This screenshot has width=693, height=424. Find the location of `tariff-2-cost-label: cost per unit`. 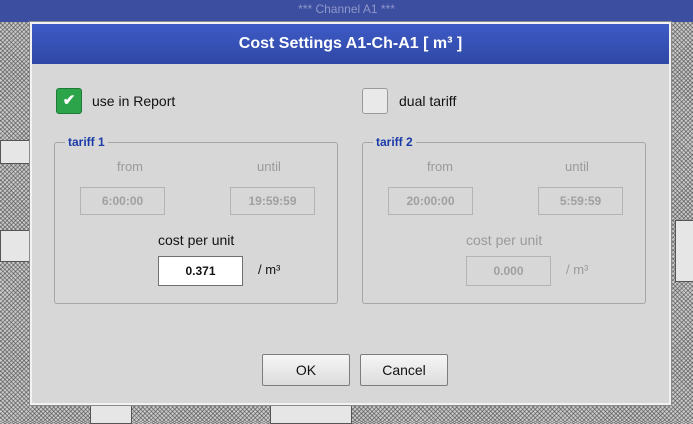

tariff-2-cost-label: cost per unit is located at coordinates (504, 240).